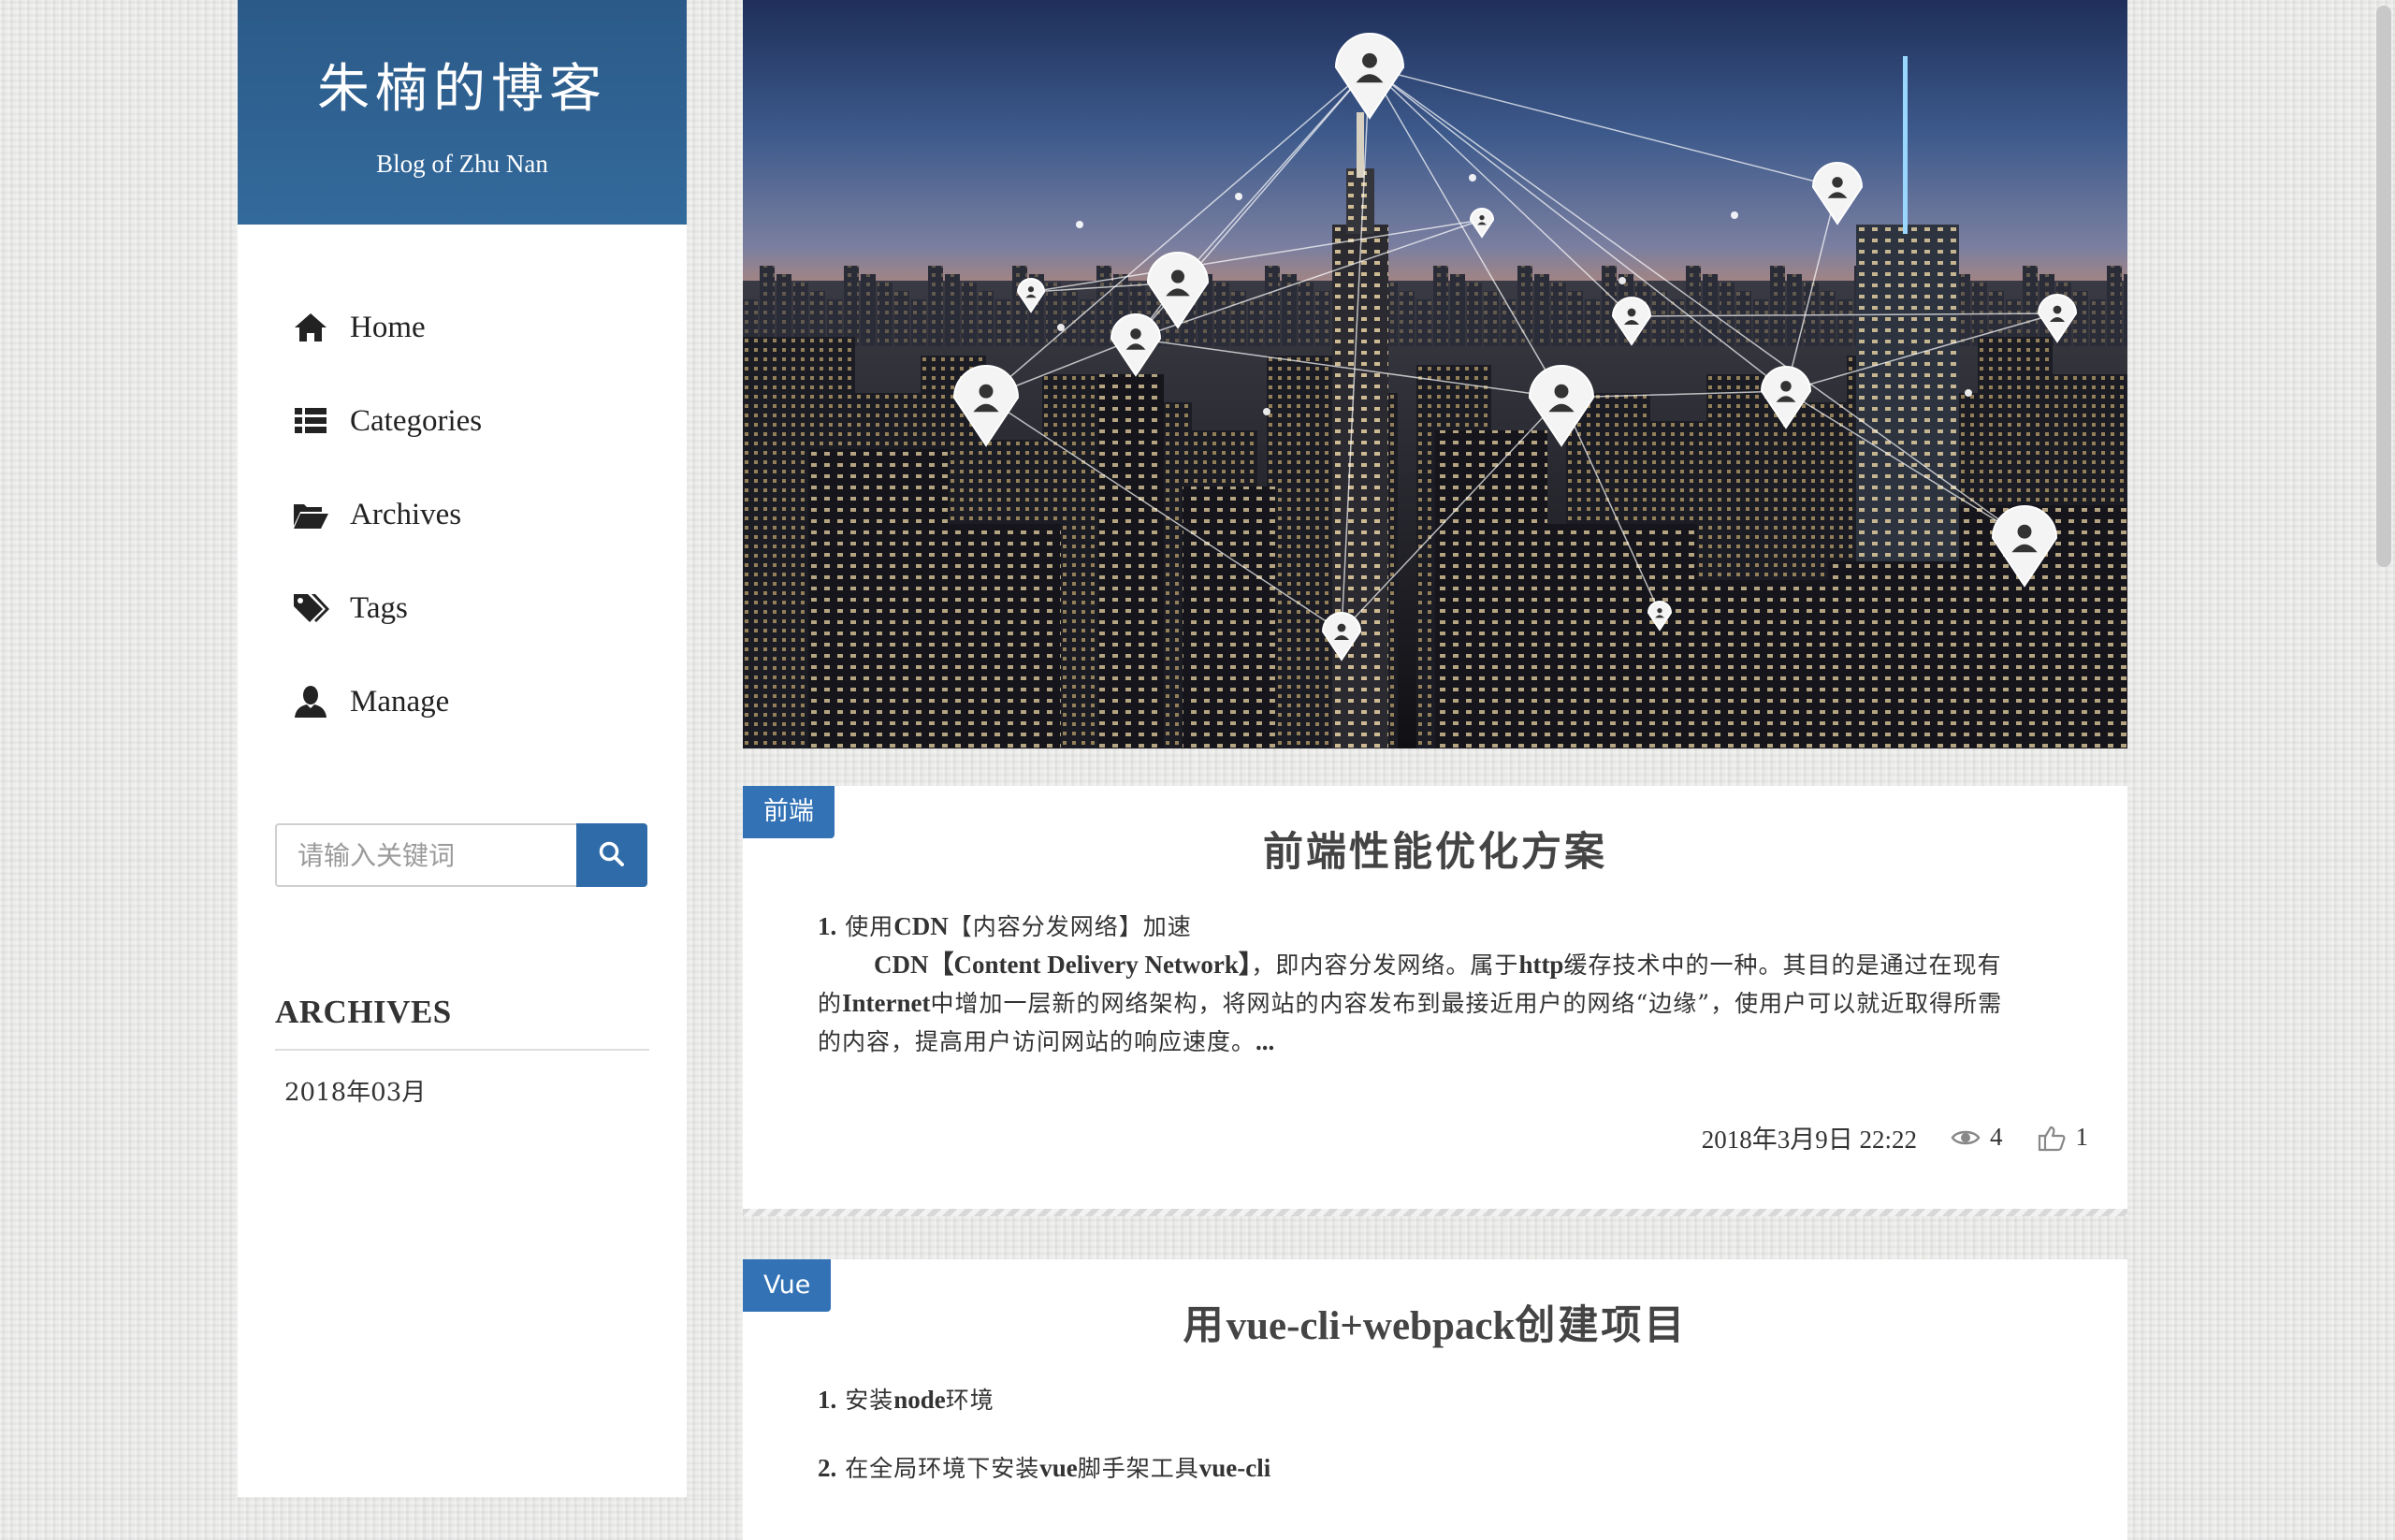 The height and width of the screenshot is (1540, 2395). I want to click on post-meta: 2018年3月9日 22:22 4 1, so click(1895, 1137).